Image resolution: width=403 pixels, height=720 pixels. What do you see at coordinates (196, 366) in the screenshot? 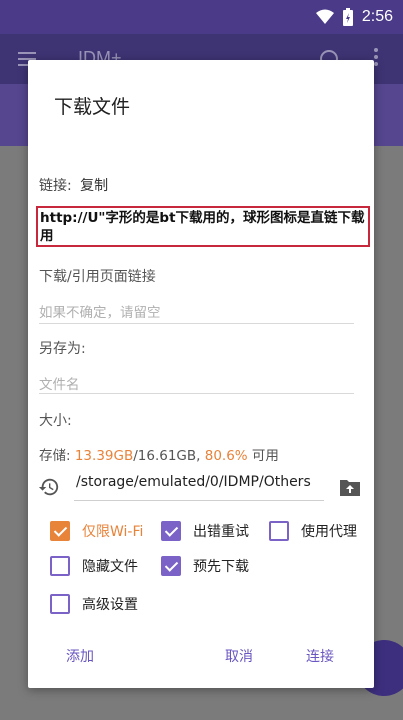
I see `filename-field: 另存为: 文件名` at bounding box center [196, 366].